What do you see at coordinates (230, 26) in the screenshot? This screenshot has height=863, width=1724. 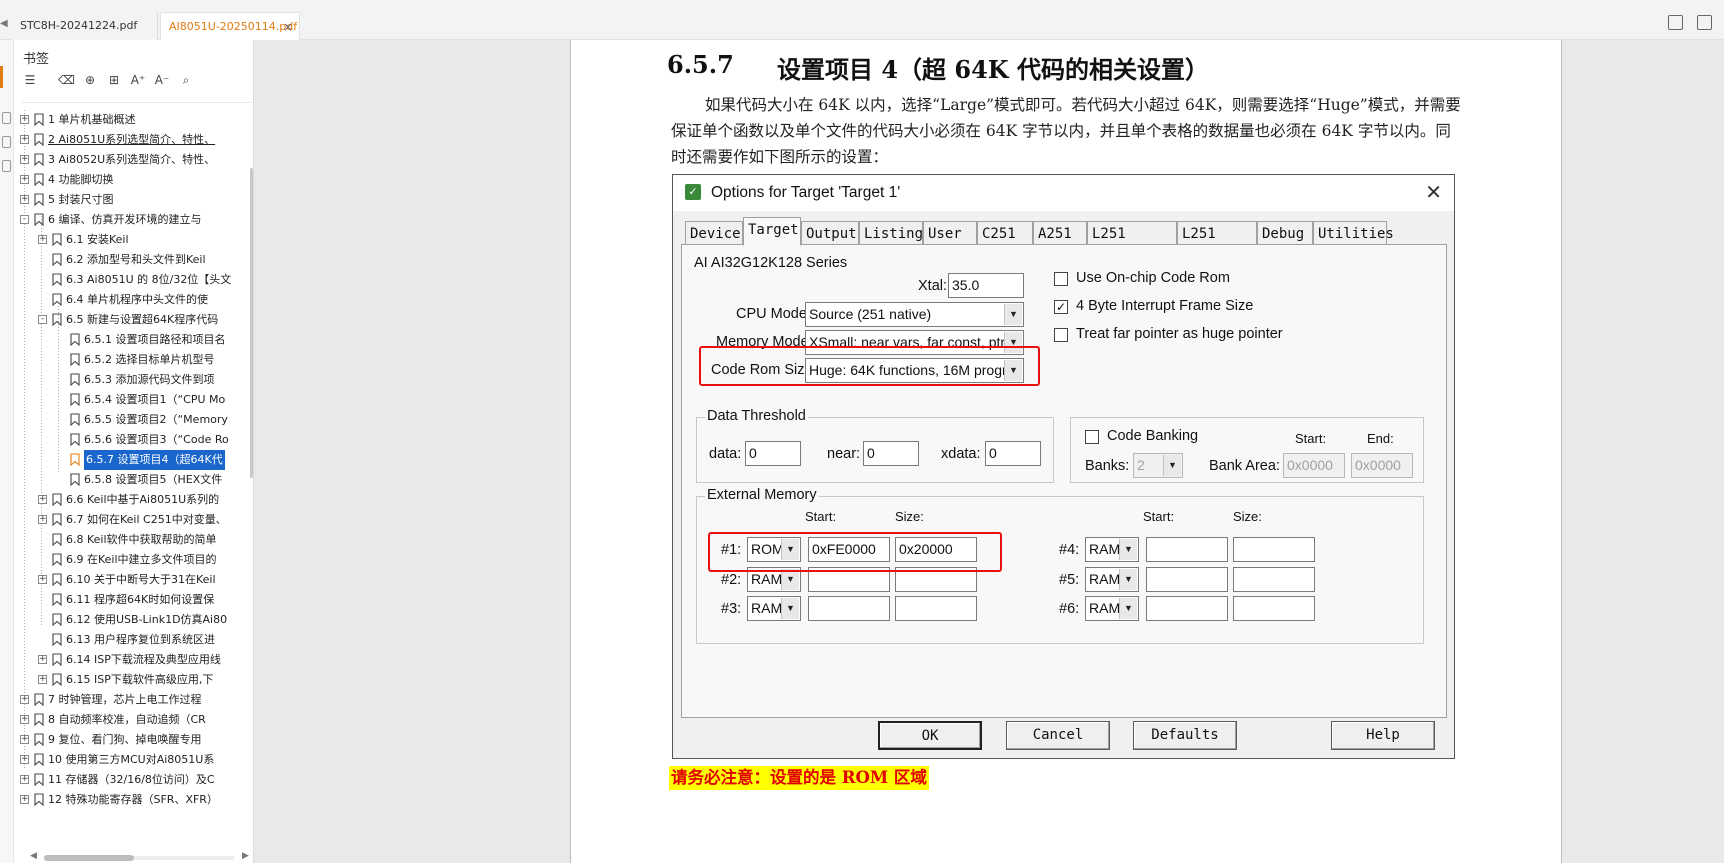 I see `tab-ai8051u-pdf: AI8051U-20250114.pdf ×` at bounding box center [230, 26].